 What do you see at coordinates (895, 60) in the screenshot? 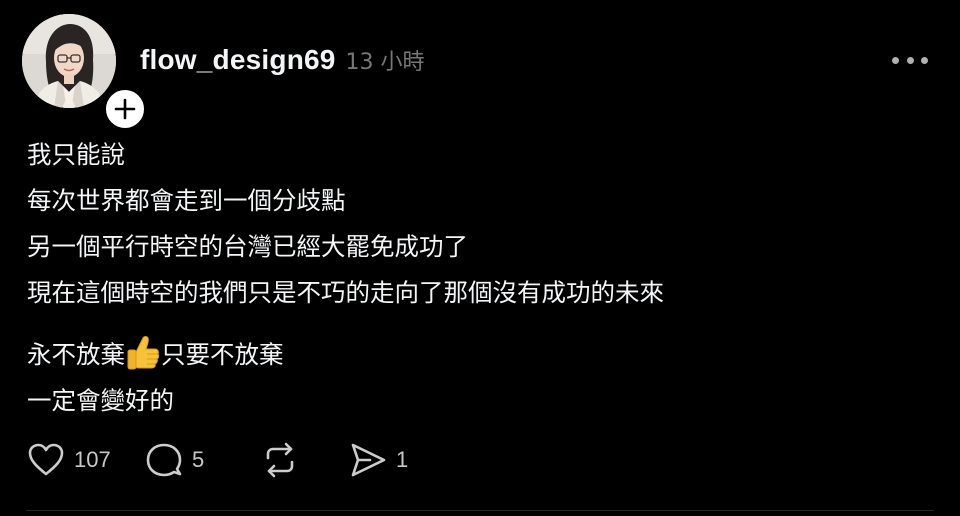
I see `more-horizontal-icon` at bounding box center [895, 60].